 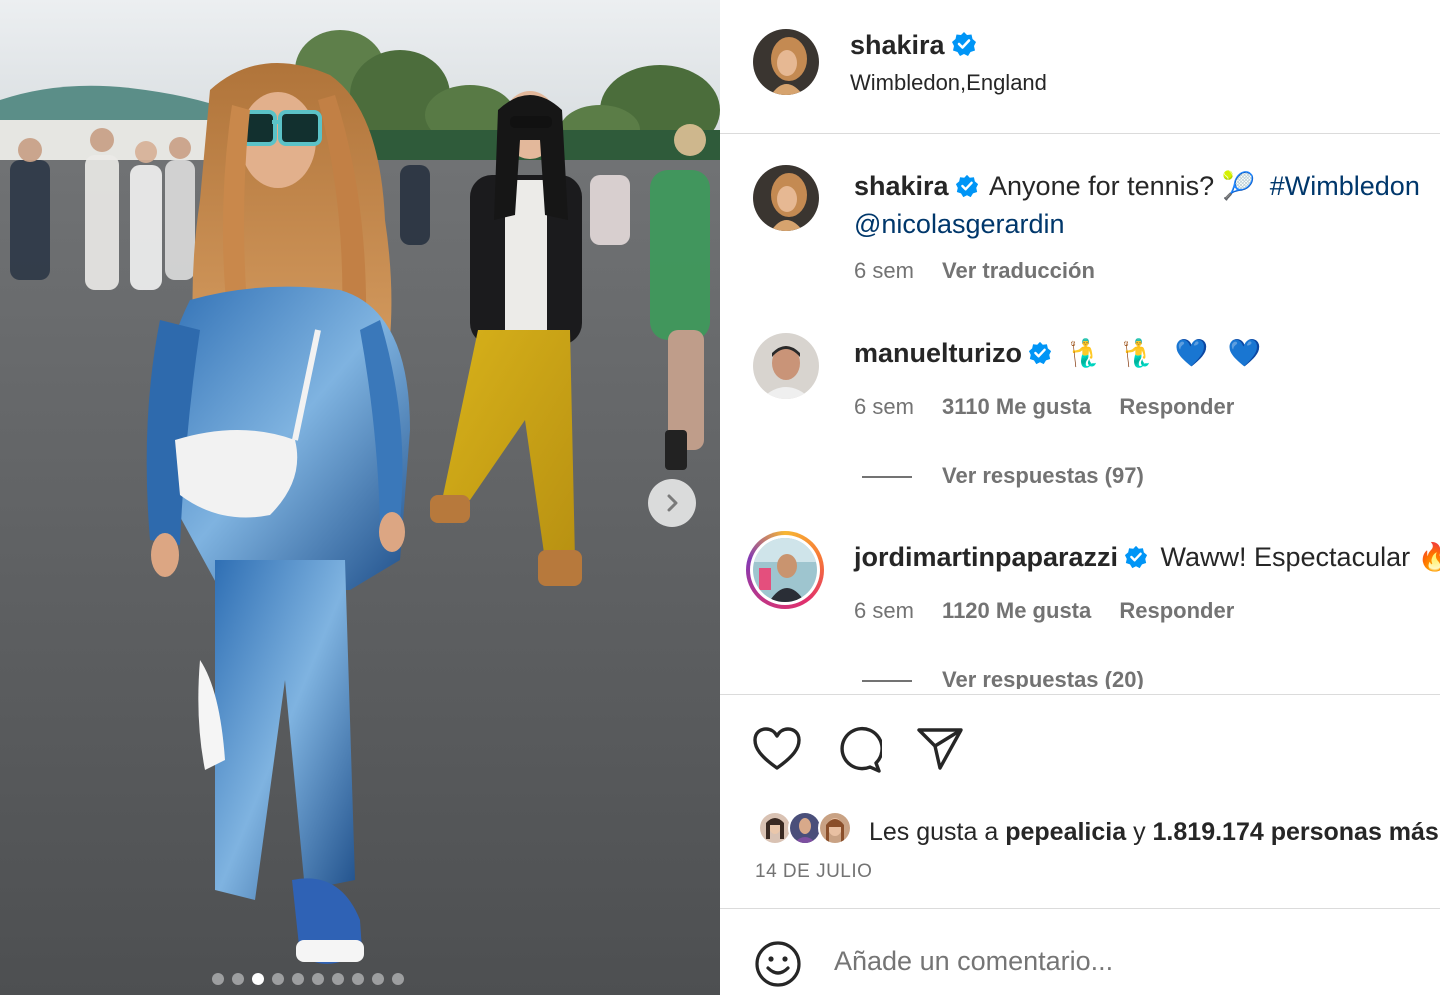 I want to click on carousel-next-button, so click(x=672, y=503).